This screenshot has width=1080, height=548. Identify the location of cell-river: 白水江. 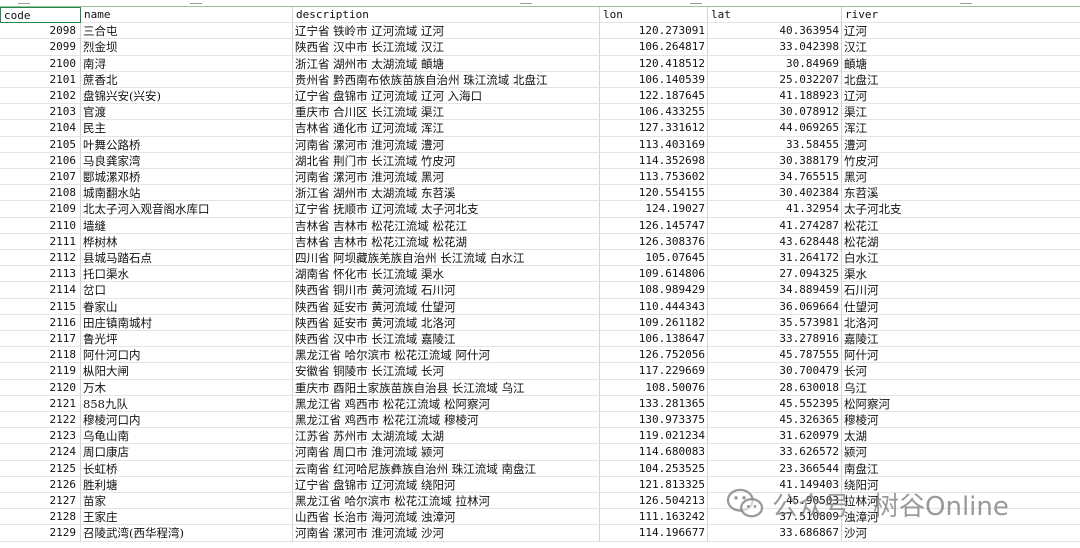
(961, 258).